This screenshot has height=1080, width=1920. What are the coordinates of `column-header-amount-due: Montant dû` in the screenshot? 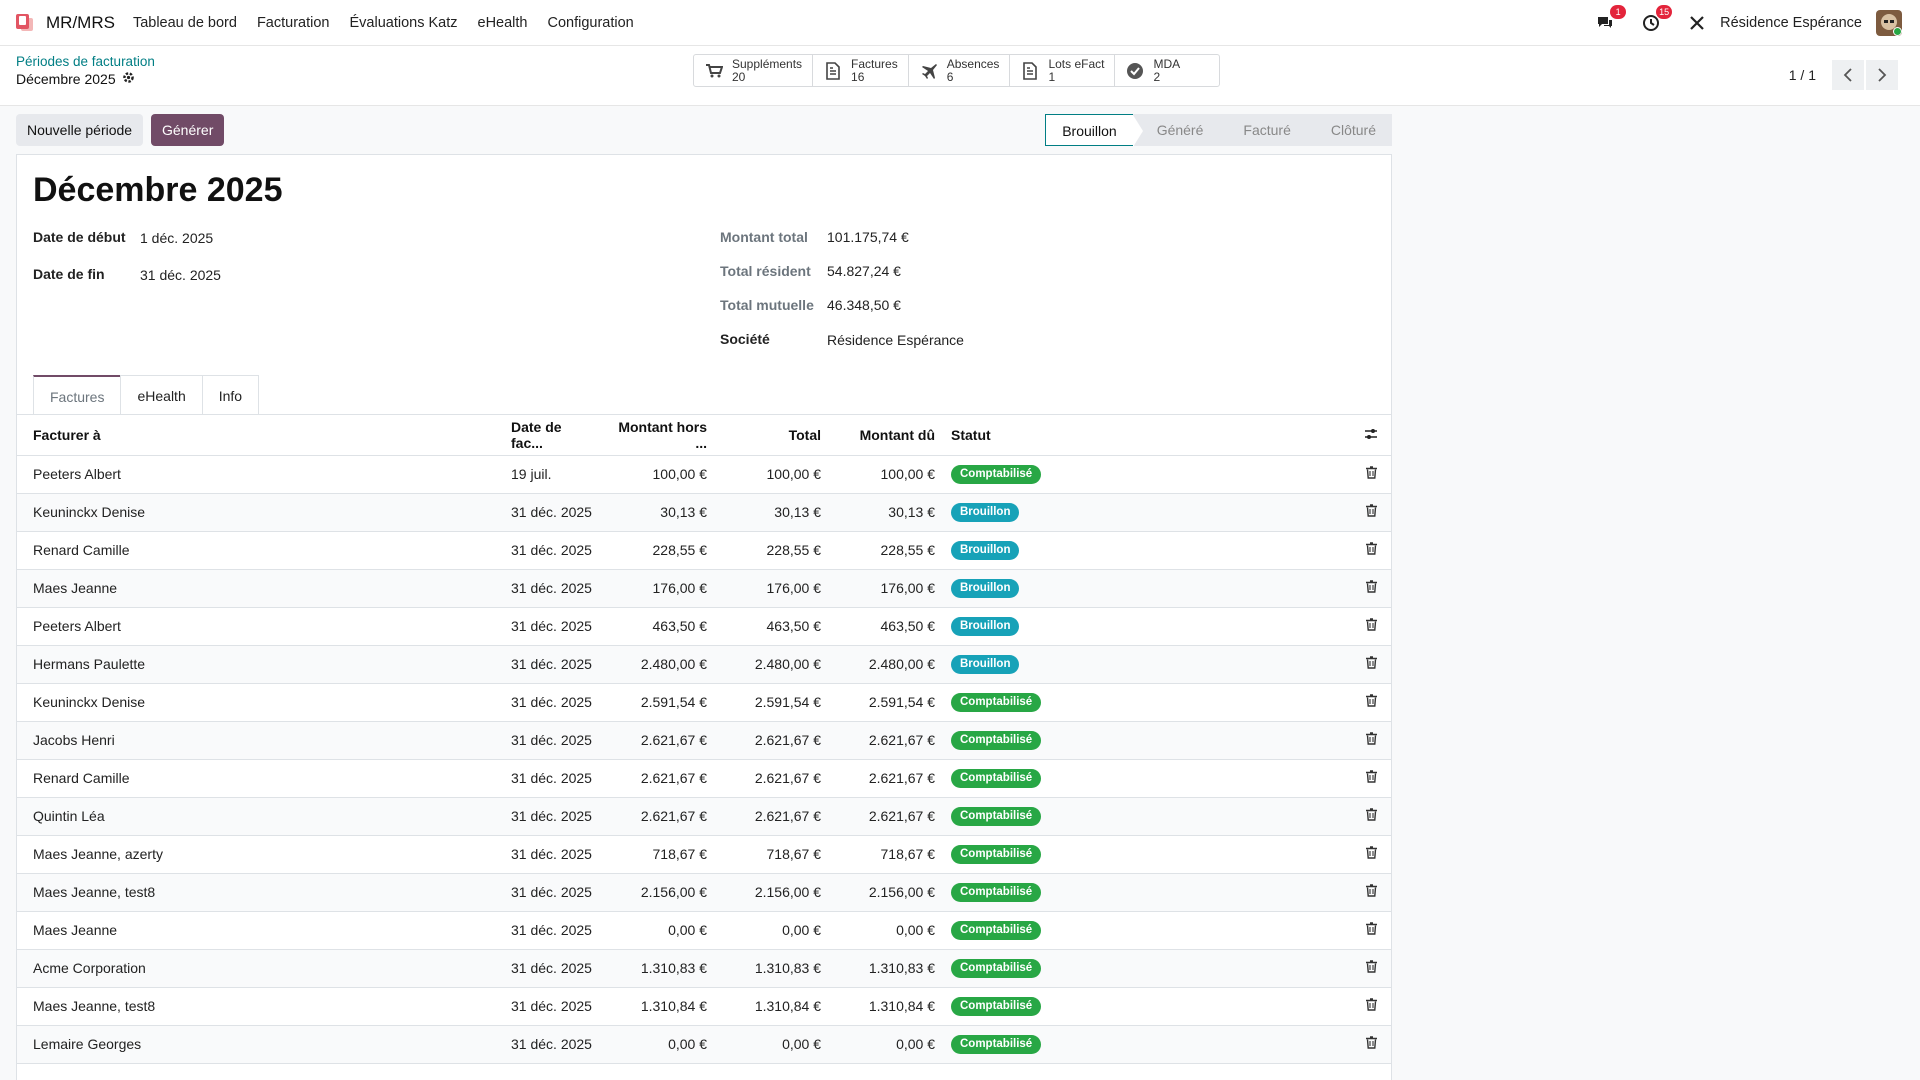 It's located at (886, 435).